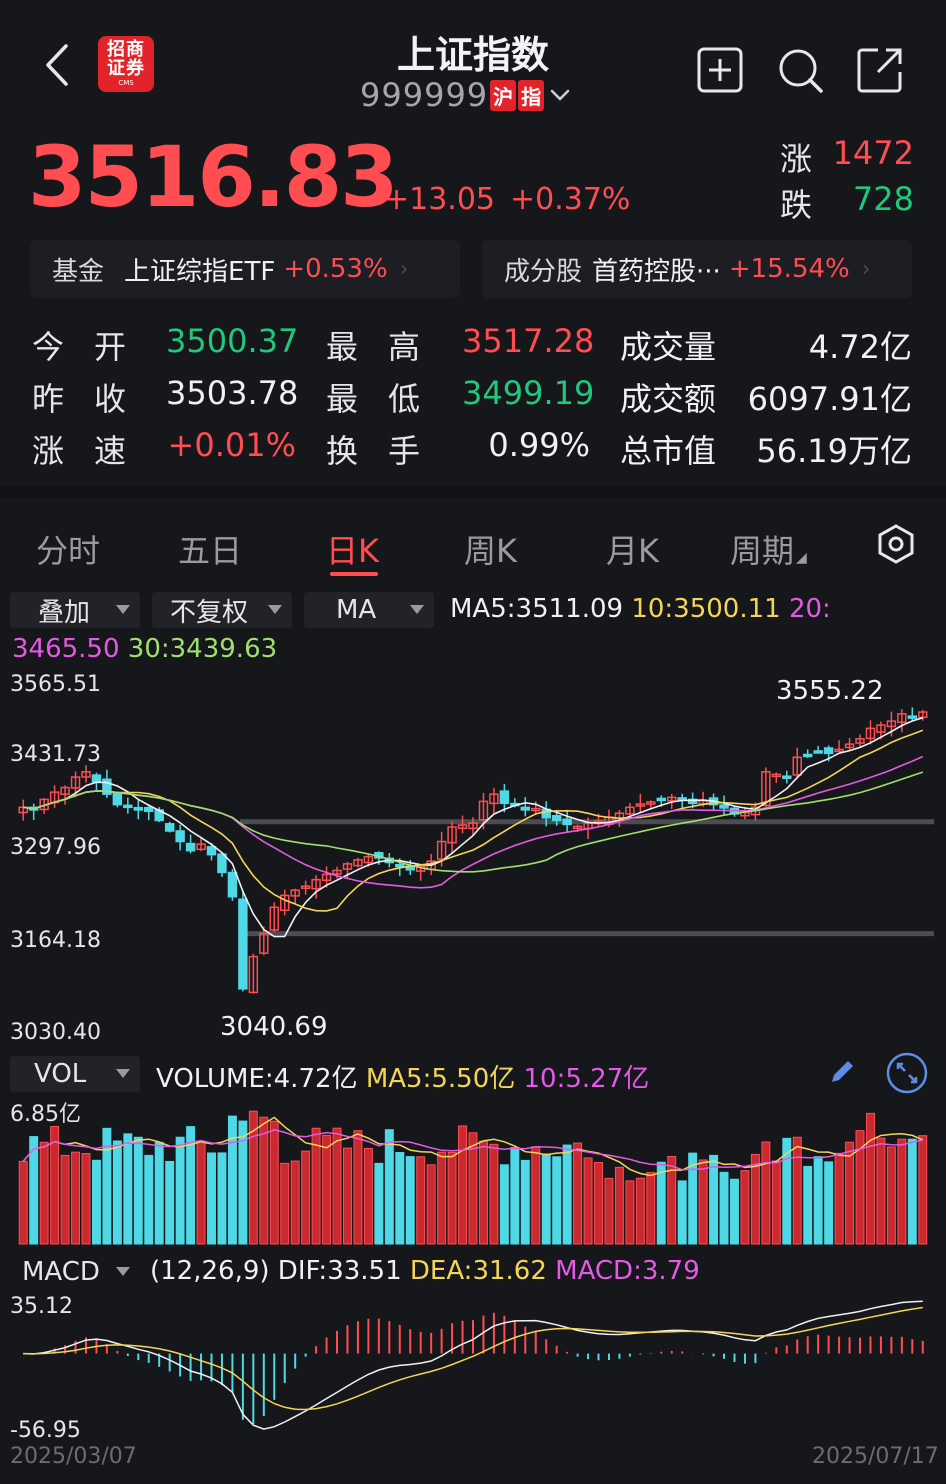 This screenshot has height=1484, width=946. I want to click on adjust-label: 不复权, so click(209, 612).